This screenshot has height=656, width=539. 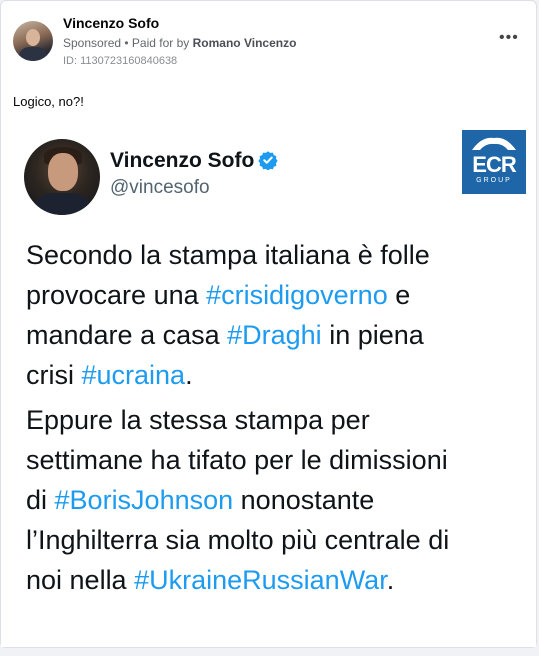 I want to click on tweet-line: noi nella #UkraineRussianWar., so click(x=237, y=580).